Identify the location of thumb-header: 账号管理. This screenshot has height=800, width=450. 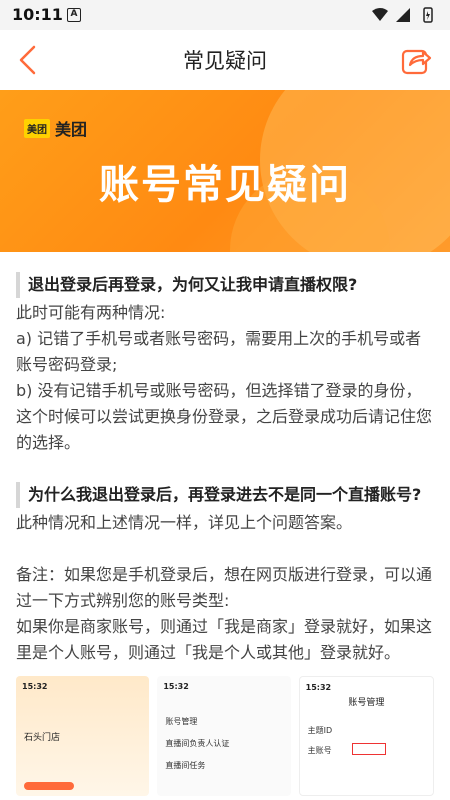
(366, 703).